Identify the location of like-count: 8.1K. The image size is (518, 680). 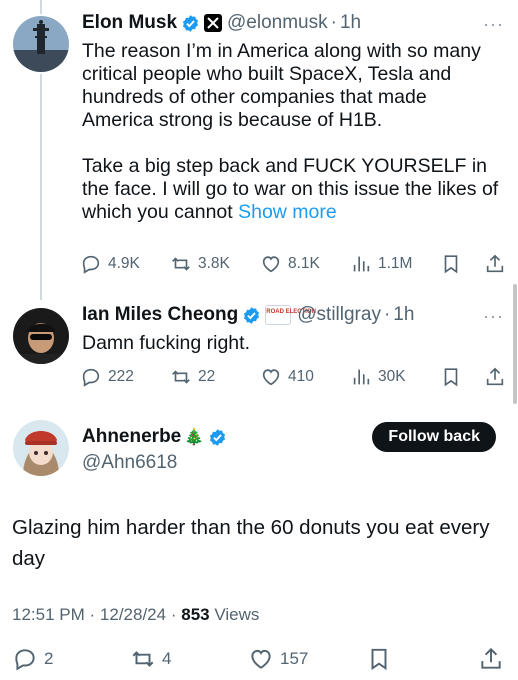
(304, 263).